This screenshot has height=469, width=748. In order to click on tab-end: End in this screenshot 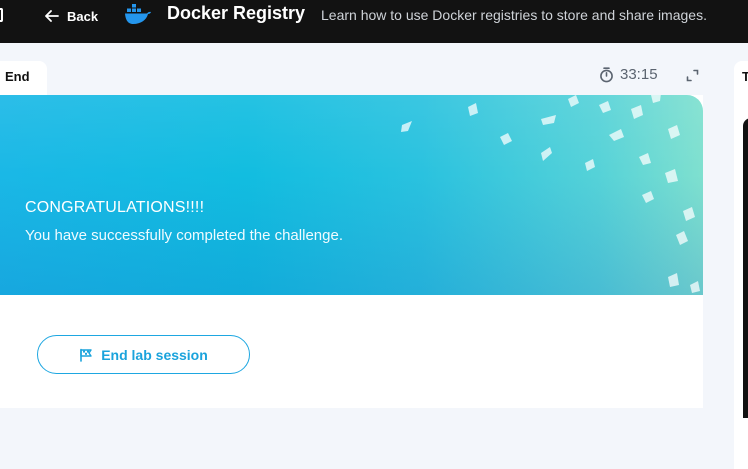, I will do `click(23, 78)`.